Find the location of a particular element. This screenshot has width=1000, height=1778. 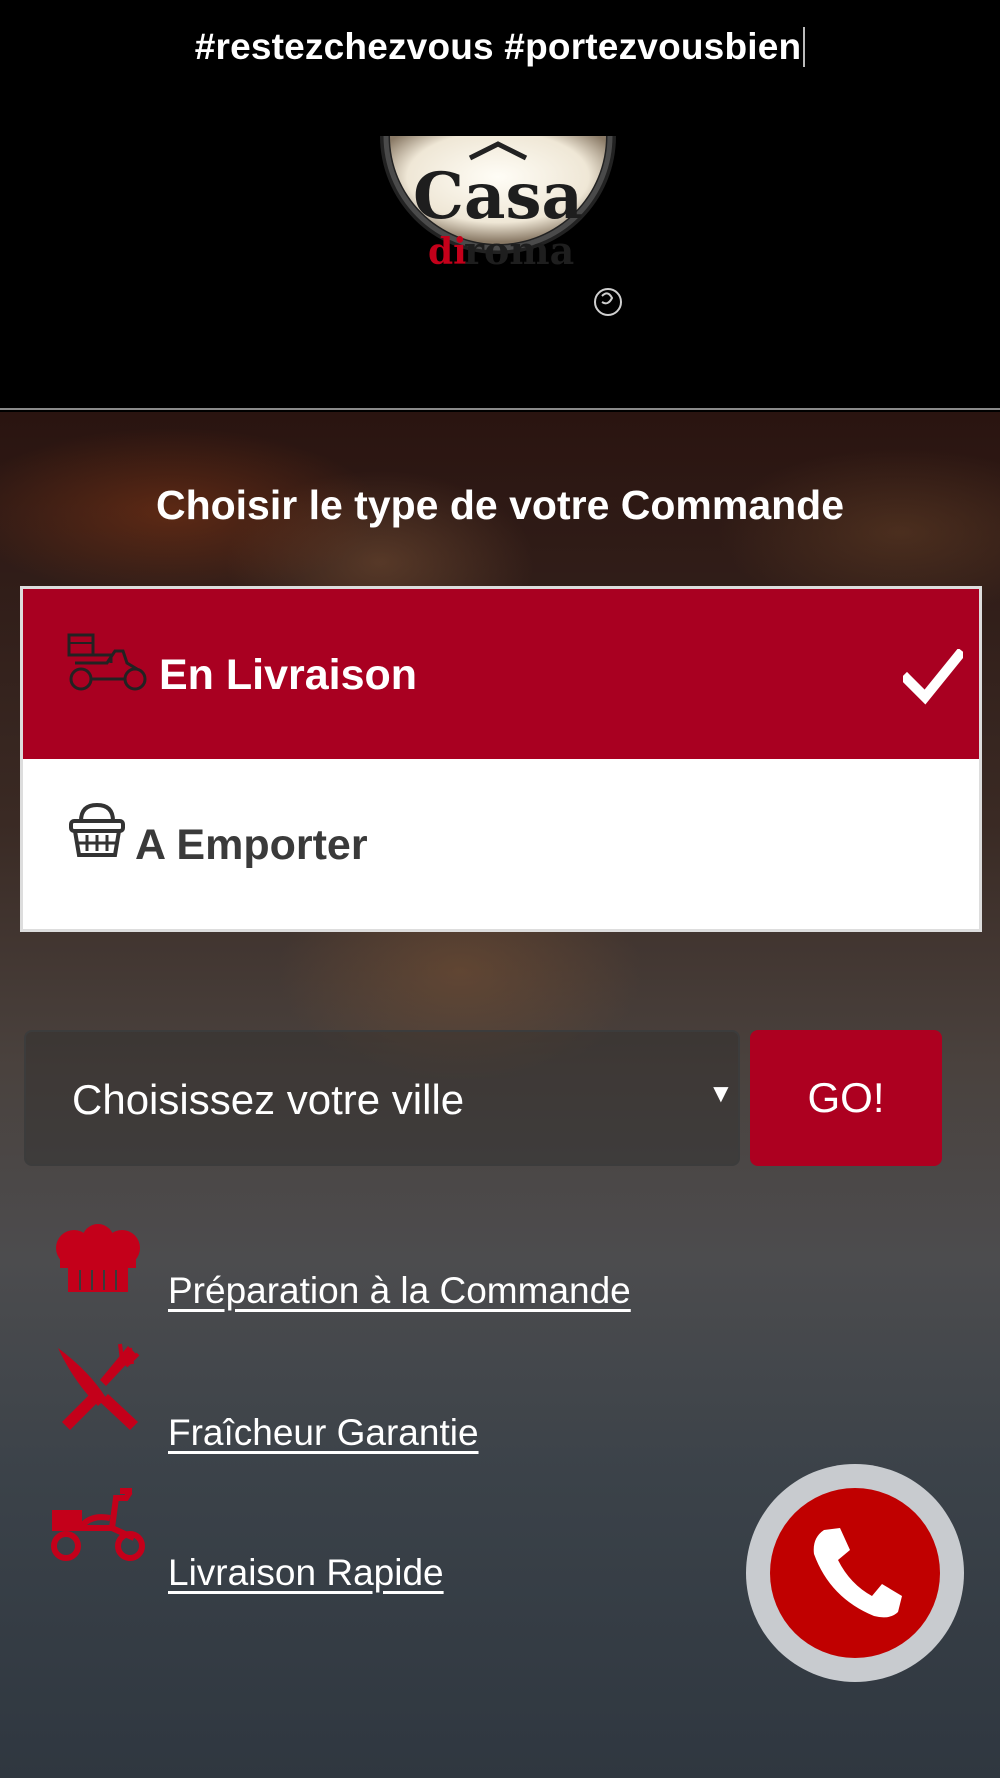

hashtag-banner: #restezchezvous #portezvousbien is located at coordinates (500, 47).